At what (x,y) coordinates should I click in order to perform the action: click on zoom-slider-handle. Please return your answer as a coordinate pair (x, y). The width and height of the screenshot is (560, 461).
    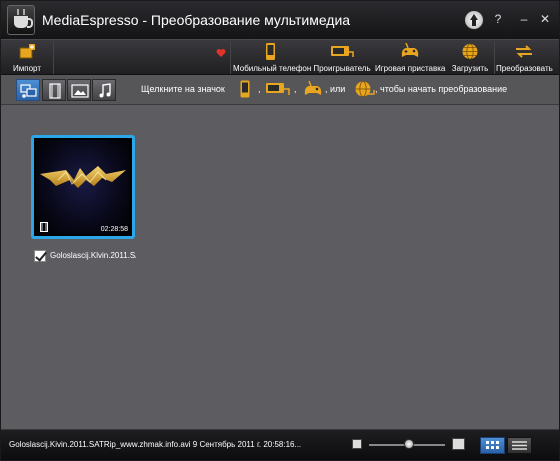
    Looking at the image, I should click on (408, 444).